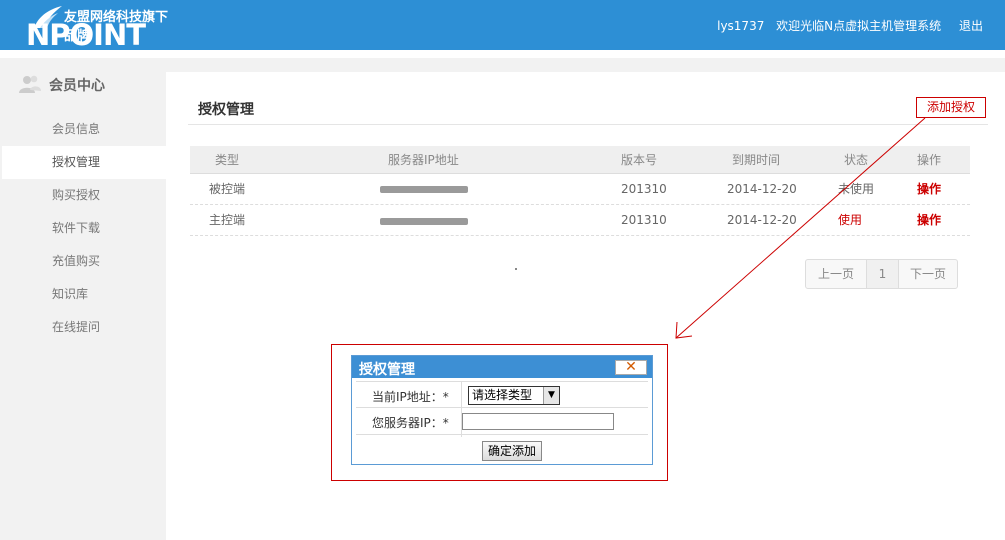 Image resolution: width=1005 pixels, height=540 pixels. I want to click on type-select-value: 请选择类型, so click(502, 395).